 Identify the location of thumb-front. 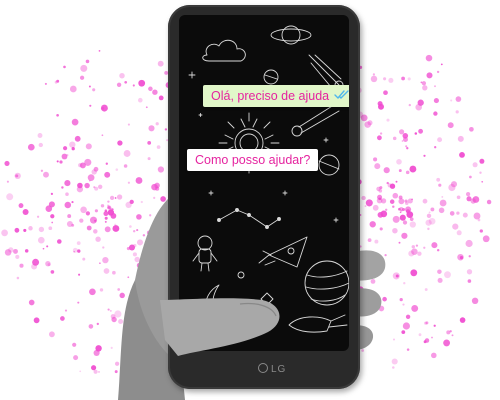
(220, 327).